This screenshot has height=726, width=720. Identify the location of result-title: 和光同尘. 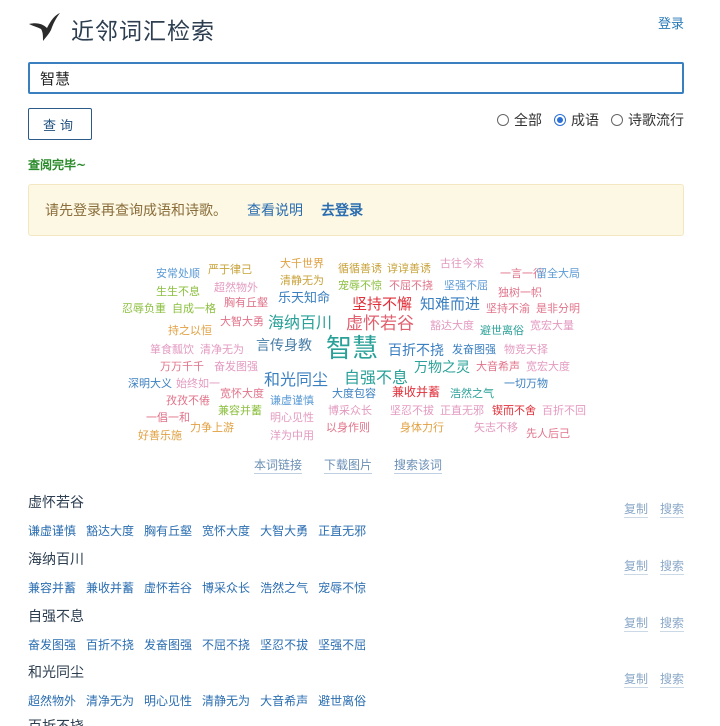
(356, 672).